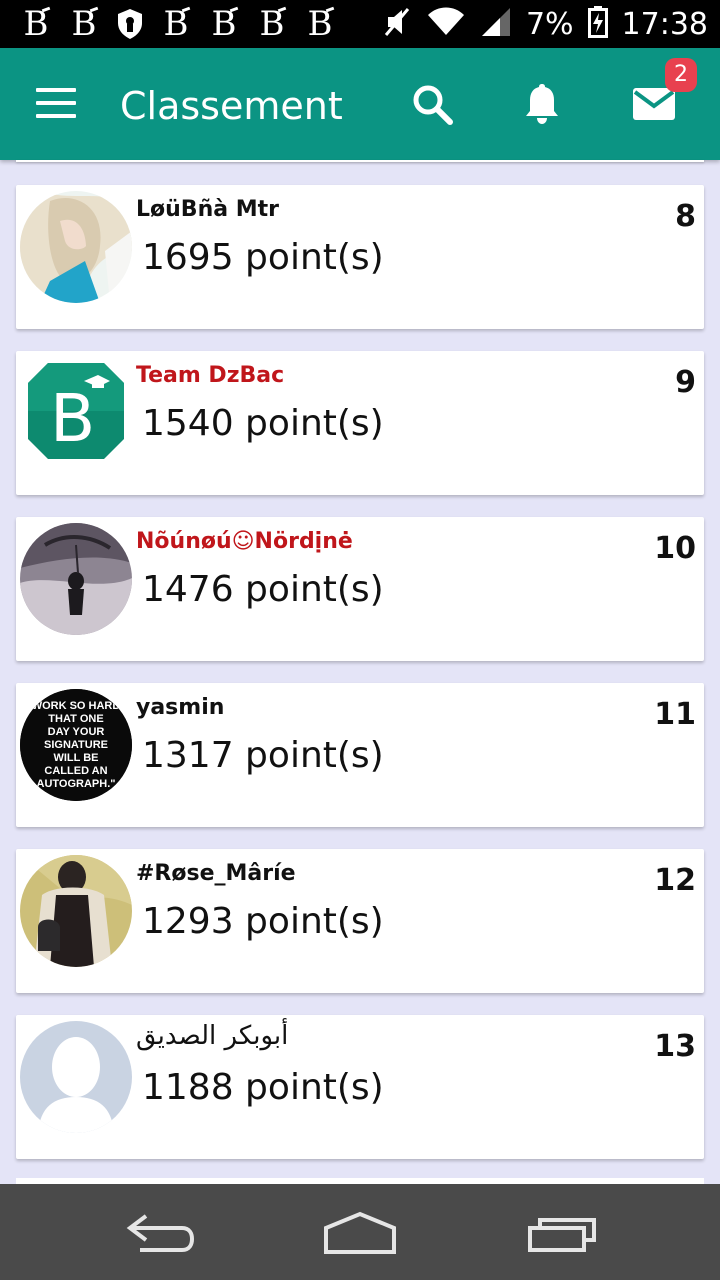 Image resolution: width=720 pixels, height=1280 pixels. What do you see at coordinates (216, 873) in the screenshot?
I see `user-name: #Røse_Mâríe` at bounding box center [216, 873].